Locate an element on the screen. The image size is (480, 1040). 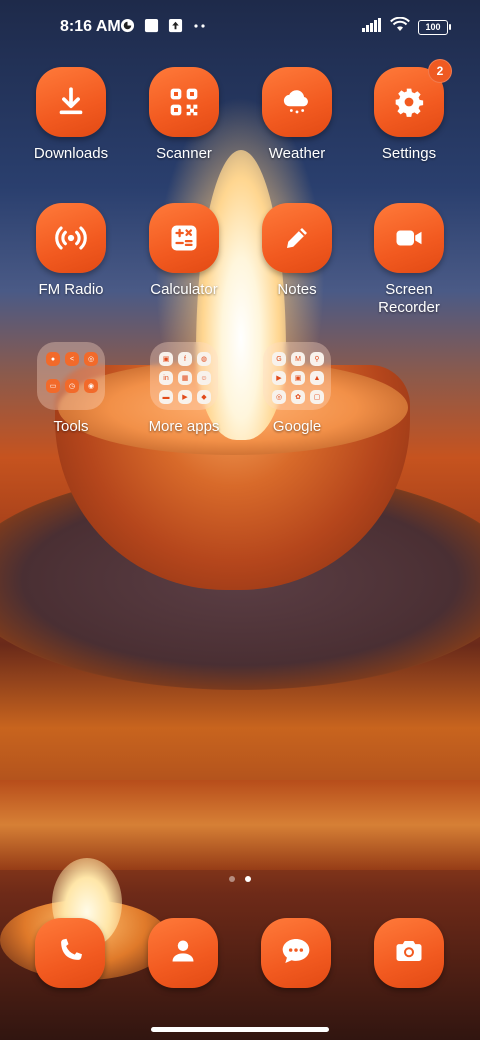
meet-mini-icon: ▣ is located at coordinates (298, 378).